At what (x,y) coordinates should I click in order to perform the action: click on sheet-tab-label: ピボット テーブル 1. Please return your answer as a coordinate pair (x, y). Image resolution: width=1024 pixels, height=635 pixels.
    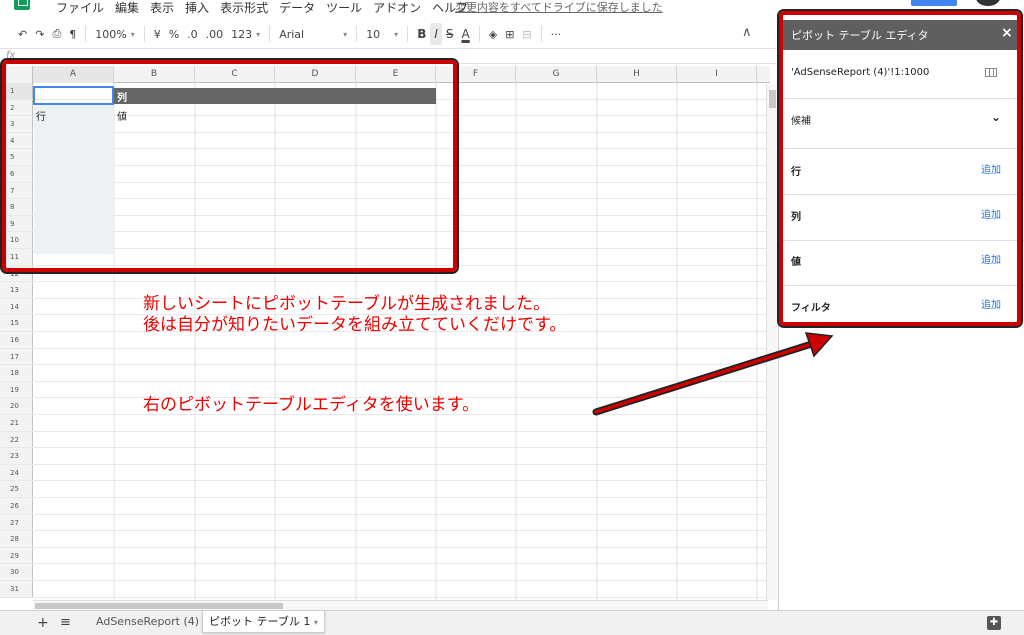
    Looking at the image, I should click on (260, 621).